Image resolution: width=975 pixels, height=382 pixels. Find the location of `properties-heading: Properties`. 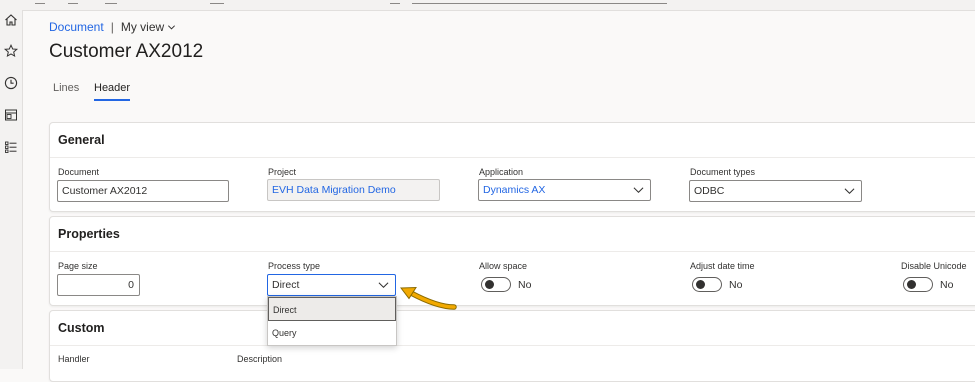

properties-heading: Properties is located at coordinates (89, 234).